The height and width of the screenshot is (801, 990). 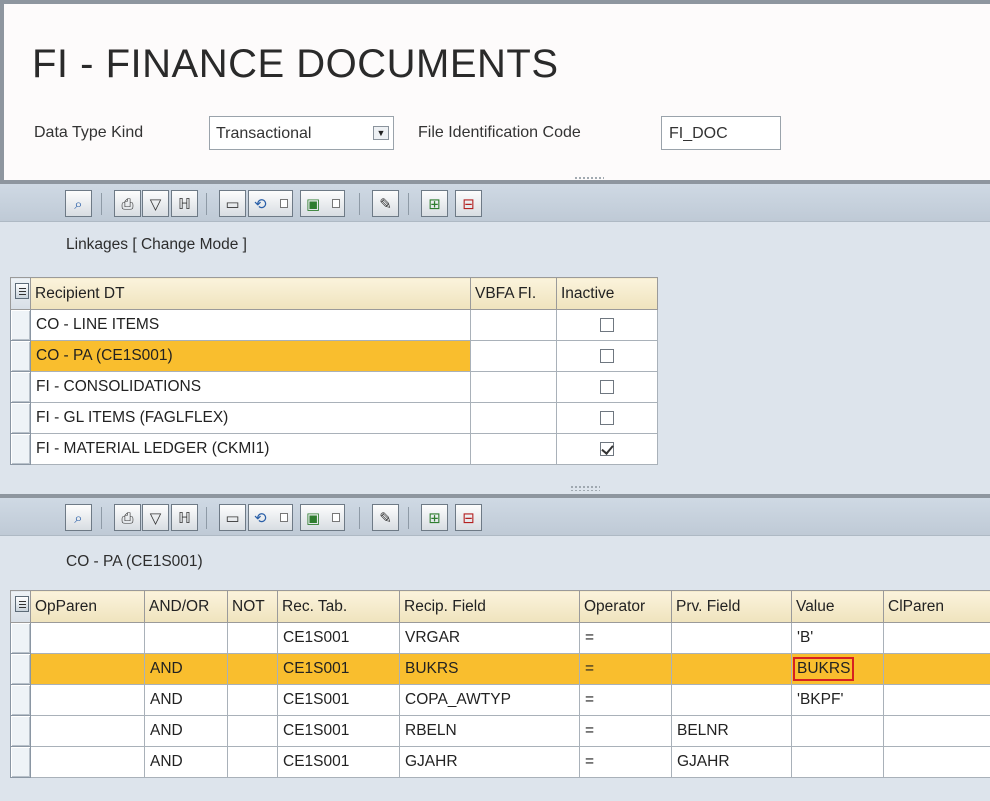 What do you see at coordinates (489, 762) in the screenshot?
I see `recip-field-cell: GJAHR` at bounding box center [489, 762].